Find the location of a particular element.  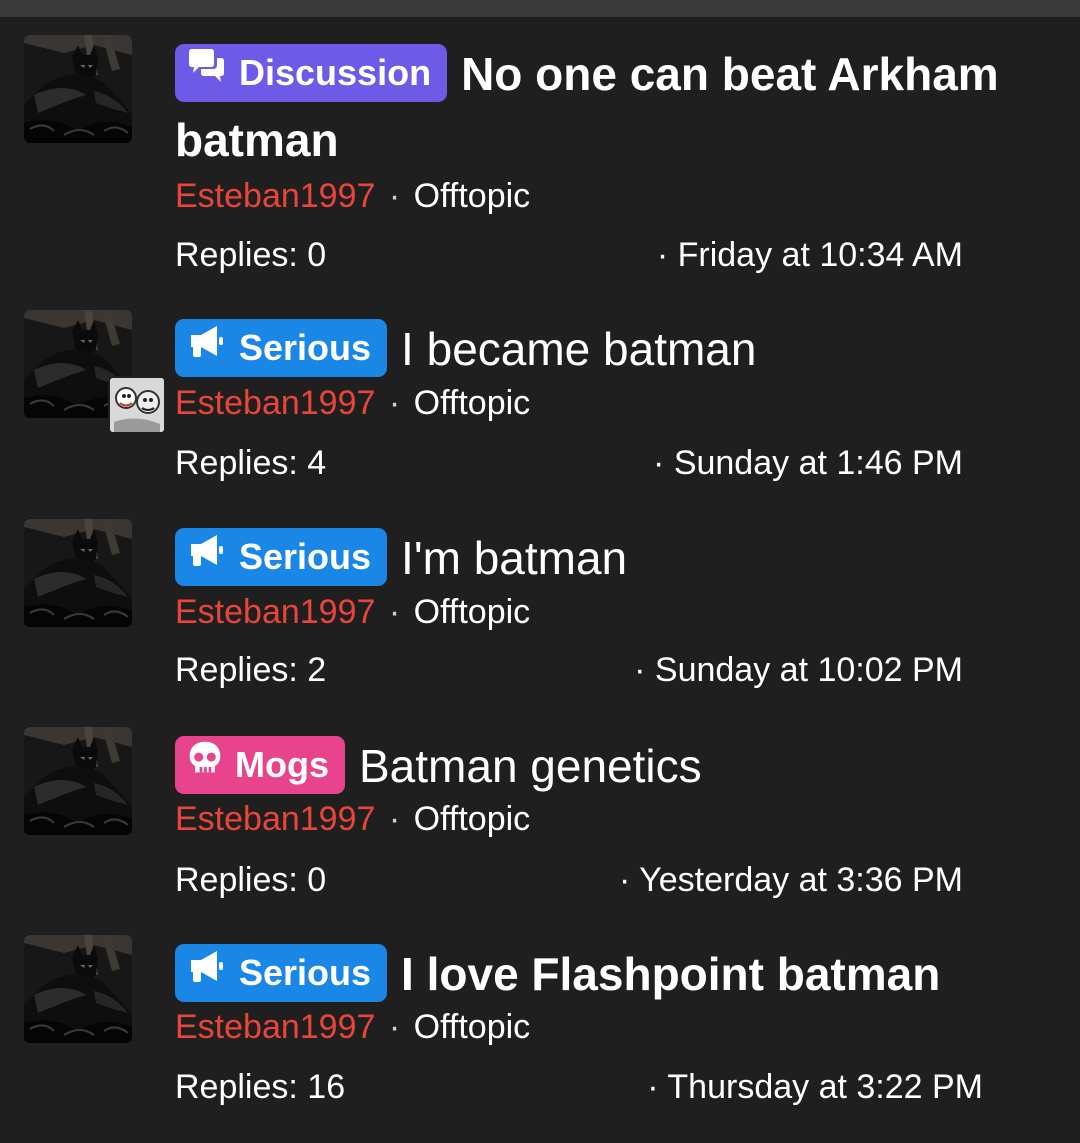

prefix-label: Discussion is located at coordinates (335, 72).